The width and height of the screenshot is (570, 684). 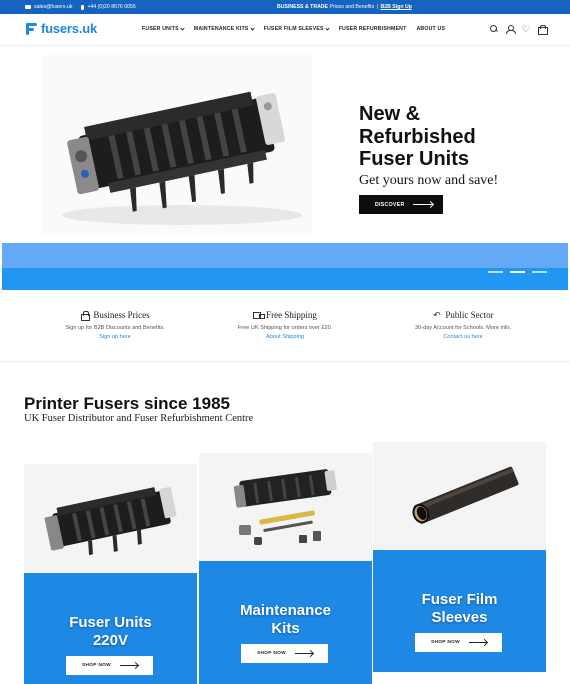 What do you see at coordinates (390, 114) in the screenshot?
I see `hero-title-line: New &` at bounding box center [390, 114].